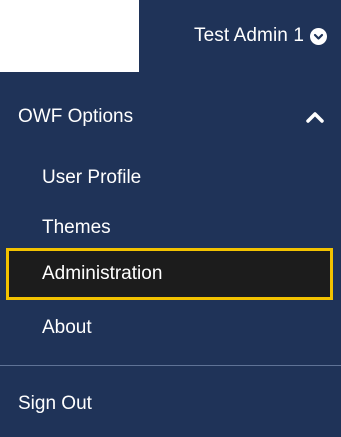 This screenshot has width=341, height=437. What do you see at coordinates (170, 328) in the screenshot?
I see `menu-item-about: About` at bounding box center [170, 328].